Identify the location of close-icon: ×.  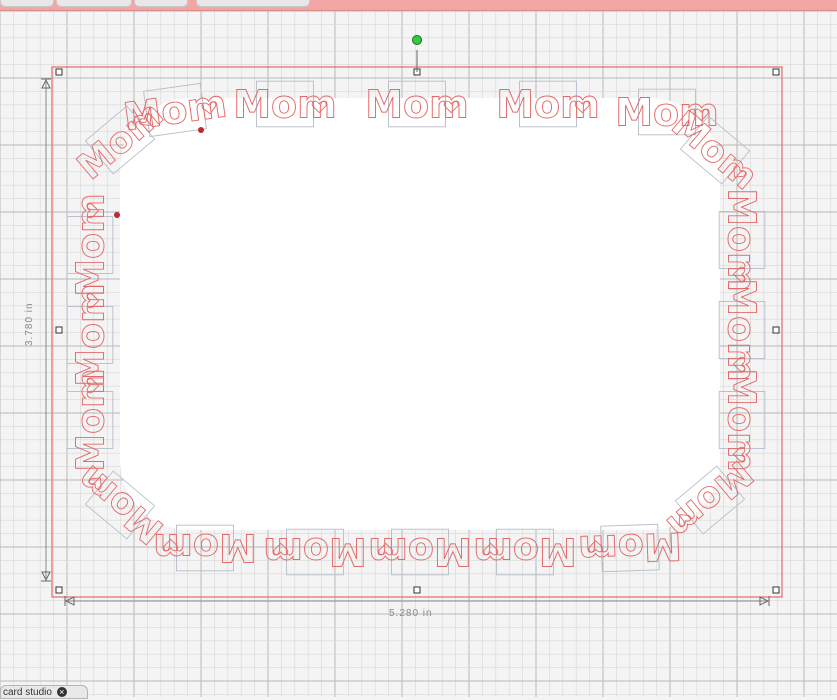
(61, 692).